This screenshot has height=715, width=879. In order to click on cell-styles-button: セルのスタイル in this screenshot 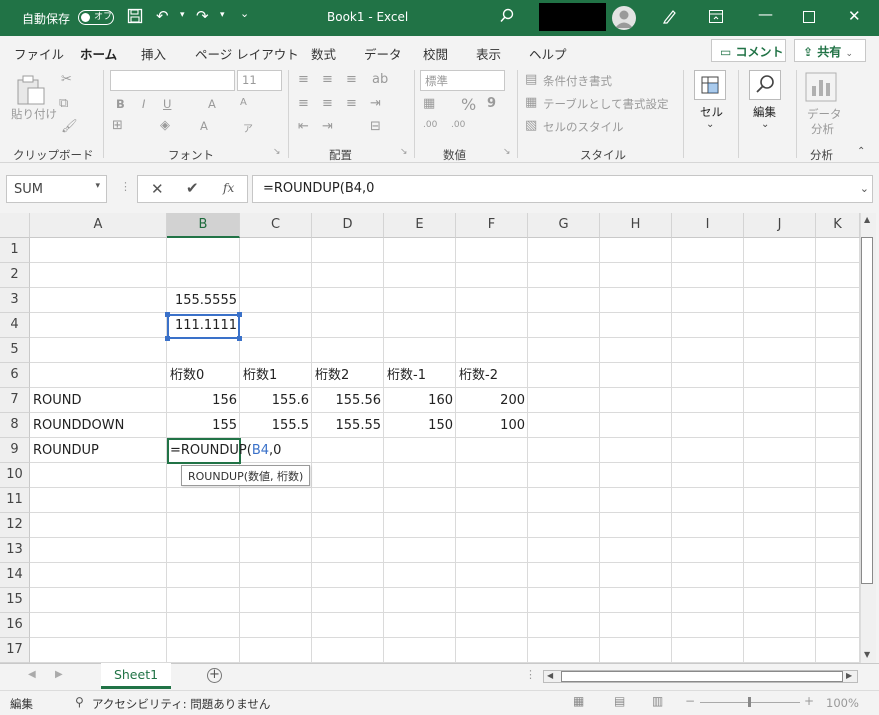, I will do `click(583, 127)`.